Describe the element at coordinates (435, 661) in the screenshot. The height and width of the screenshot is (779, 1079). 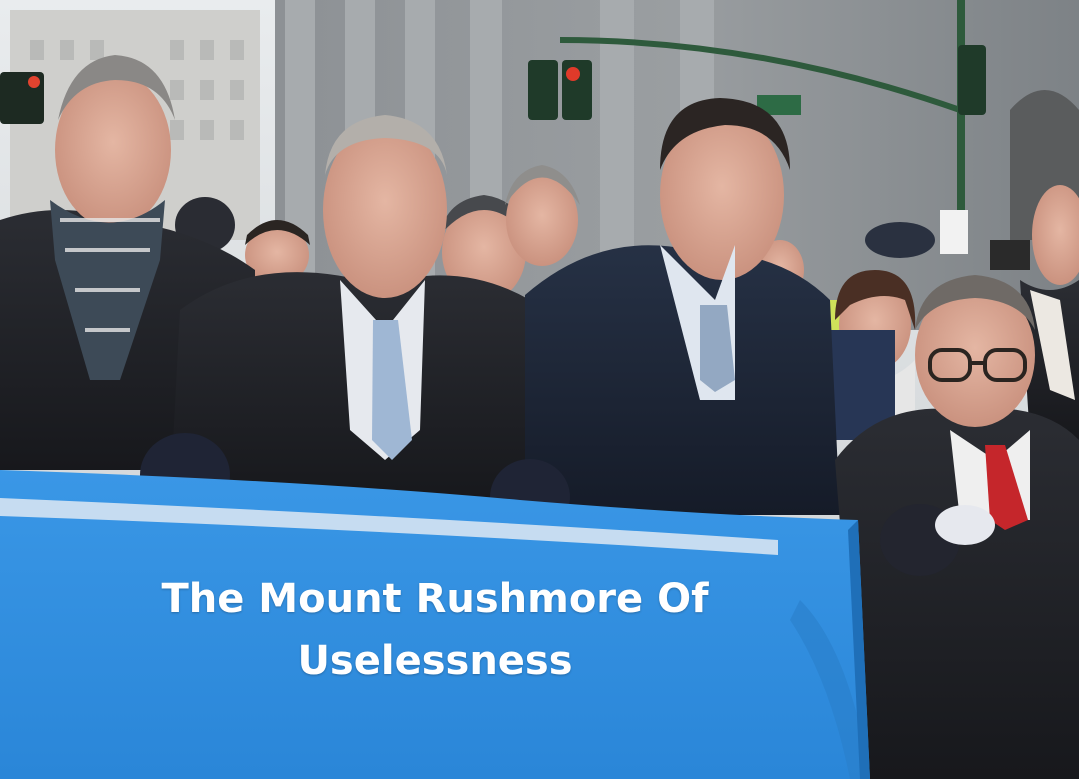
I see `banner-line-2: Uselessness` at that location.